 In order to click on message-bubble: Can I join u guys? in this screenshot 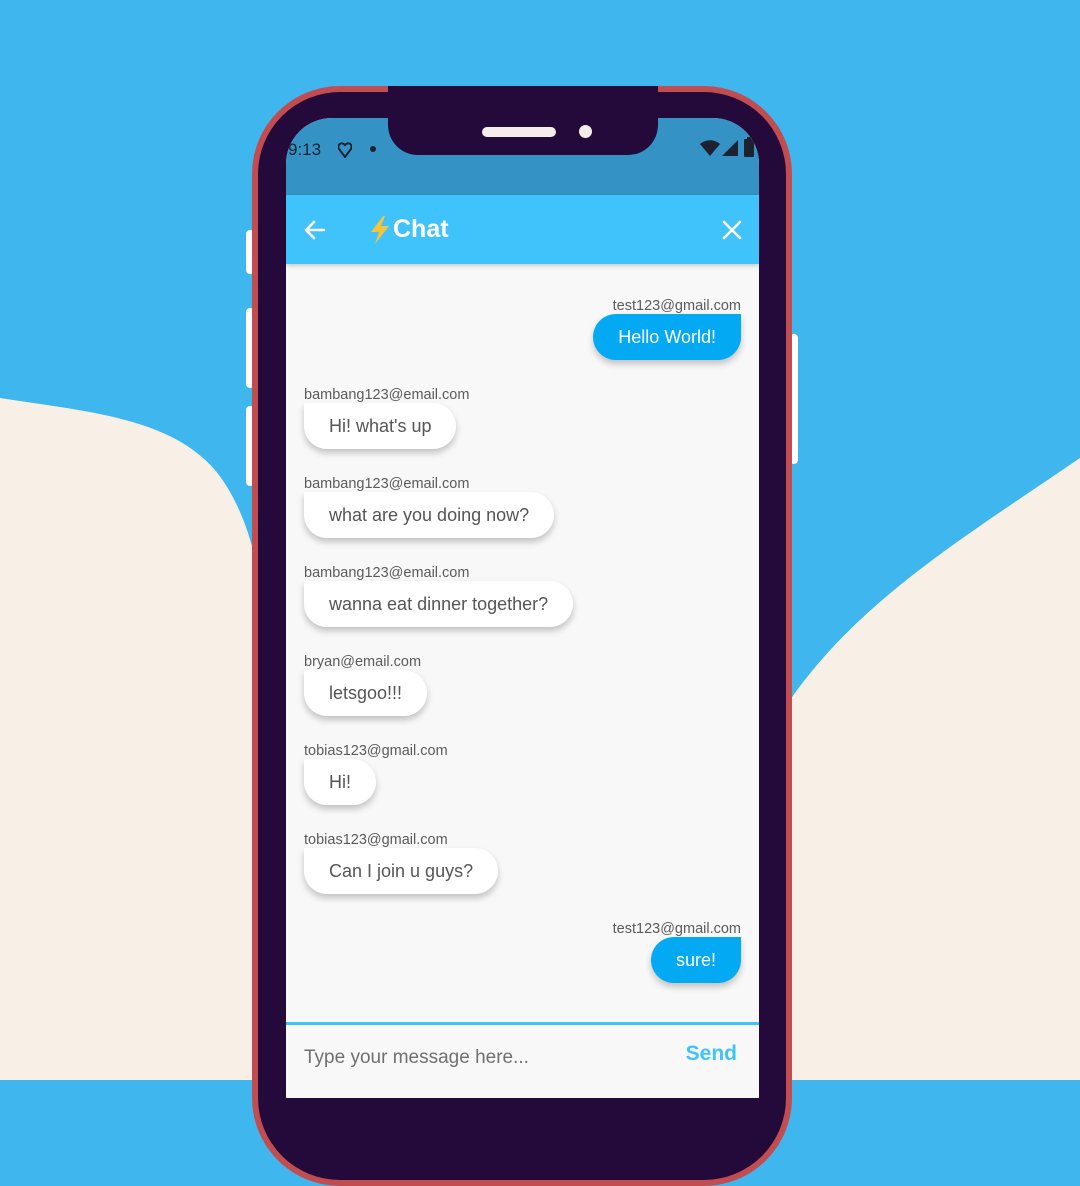, I will do `click(401, 871)`.